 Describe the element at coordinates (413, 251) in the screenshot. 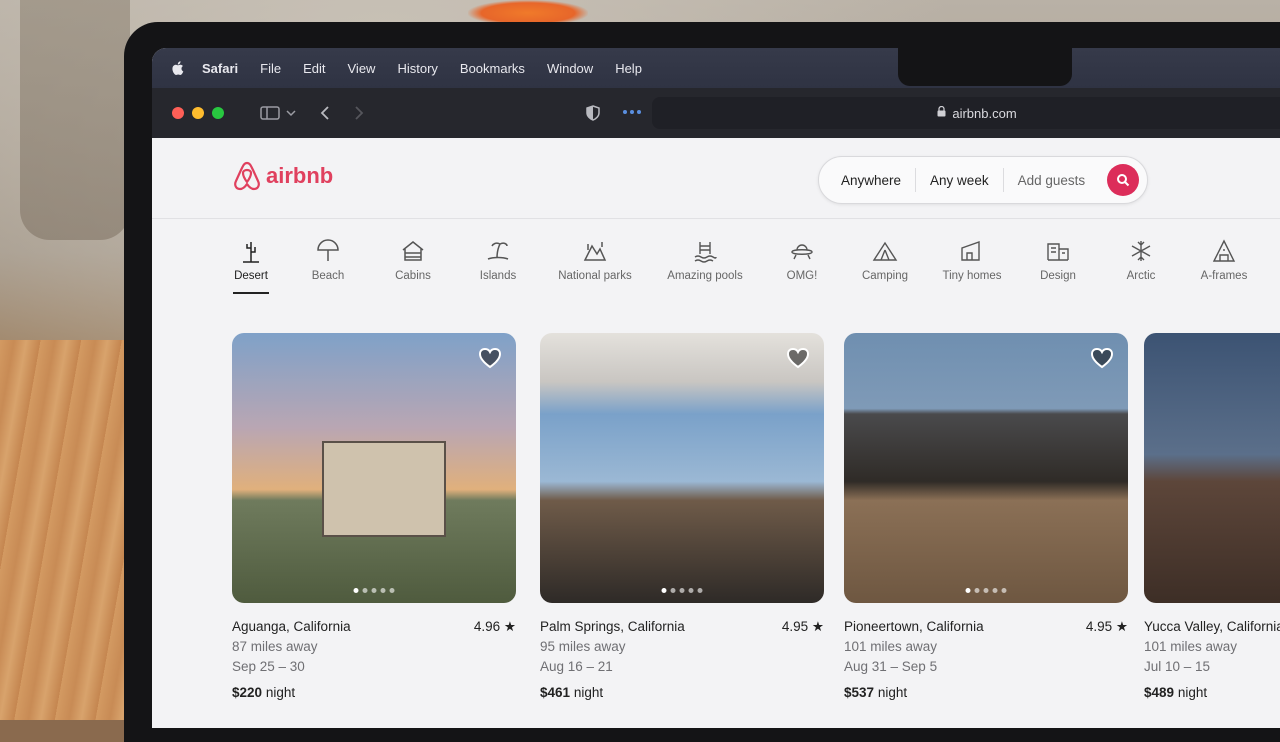

I see `cabin-icon` at that location.